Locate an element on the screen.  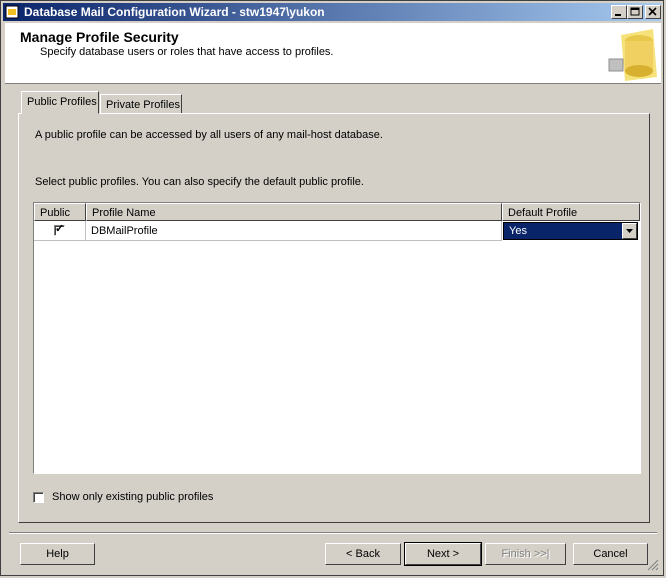
default-profile-value: Yes is located at coordinates (518, 231).